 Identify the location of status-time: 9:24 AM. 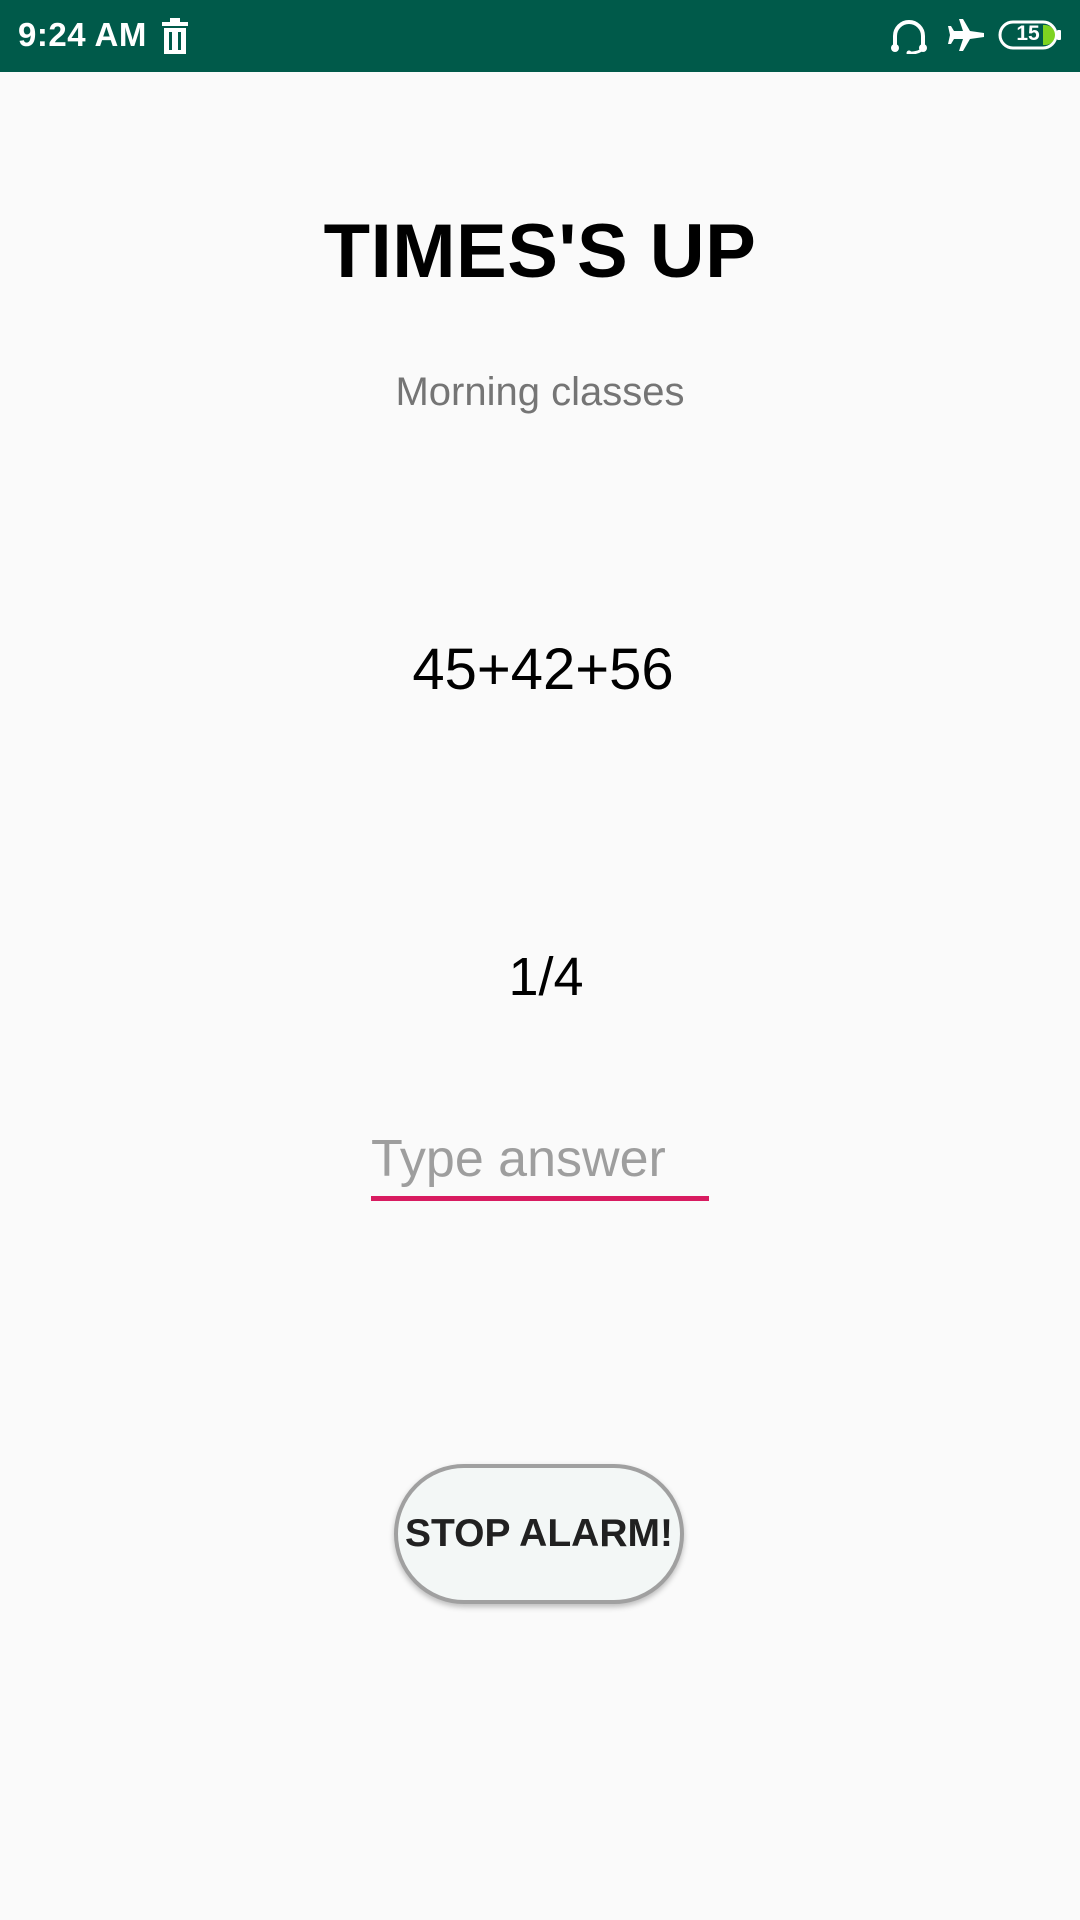
(82, 34).